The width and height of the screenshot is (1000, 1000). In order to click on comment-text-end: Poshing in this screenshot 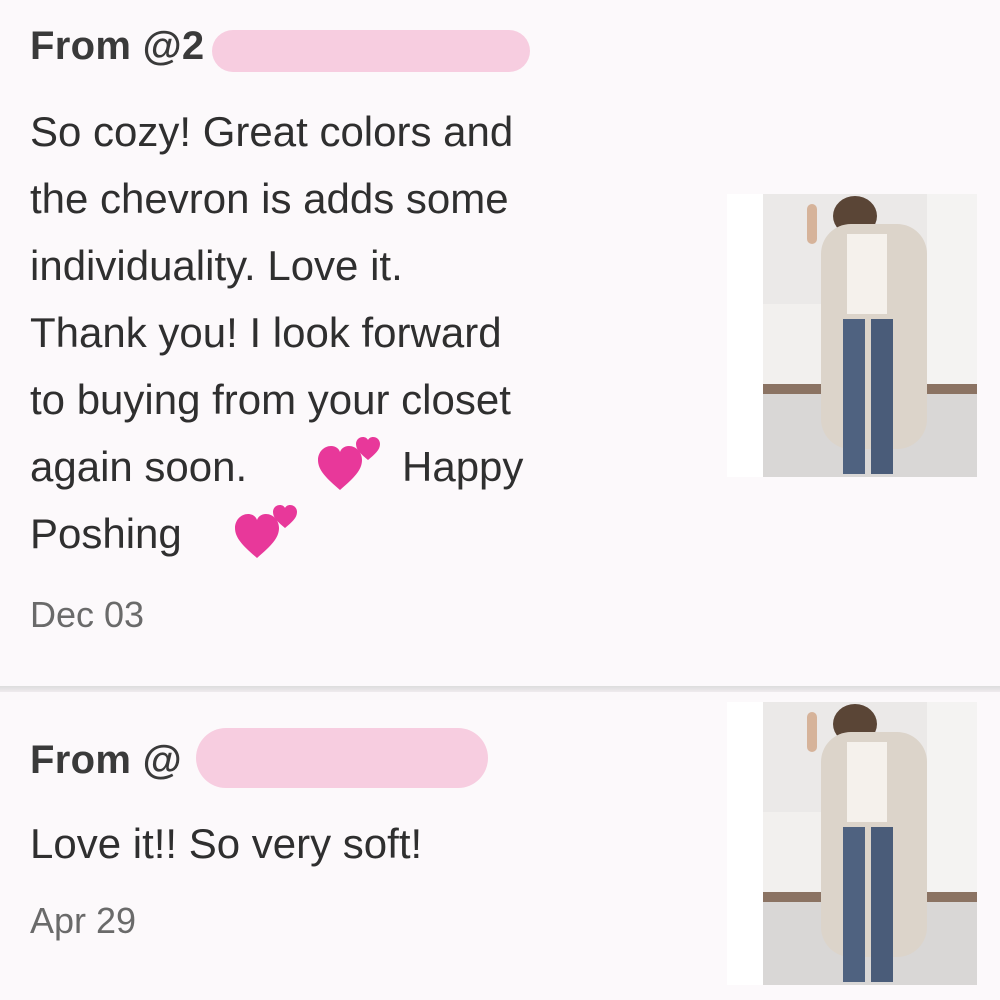, I will do `click(106, 533)`.